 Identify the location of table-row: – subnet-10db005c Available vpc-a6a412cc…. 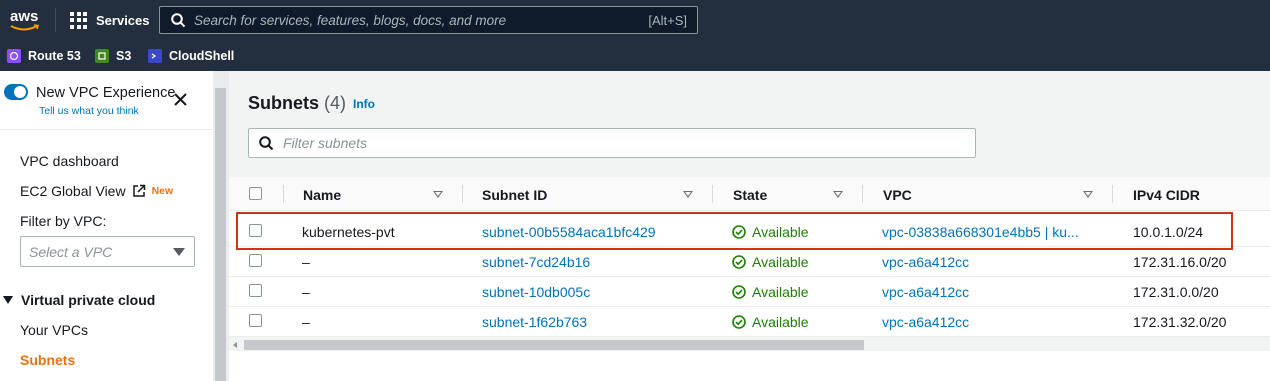
(749, 292).